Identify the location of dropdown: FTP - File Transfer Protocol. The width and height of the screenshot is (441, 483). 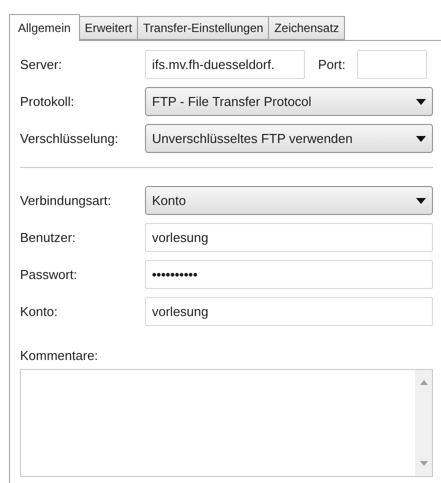
(289, 101).